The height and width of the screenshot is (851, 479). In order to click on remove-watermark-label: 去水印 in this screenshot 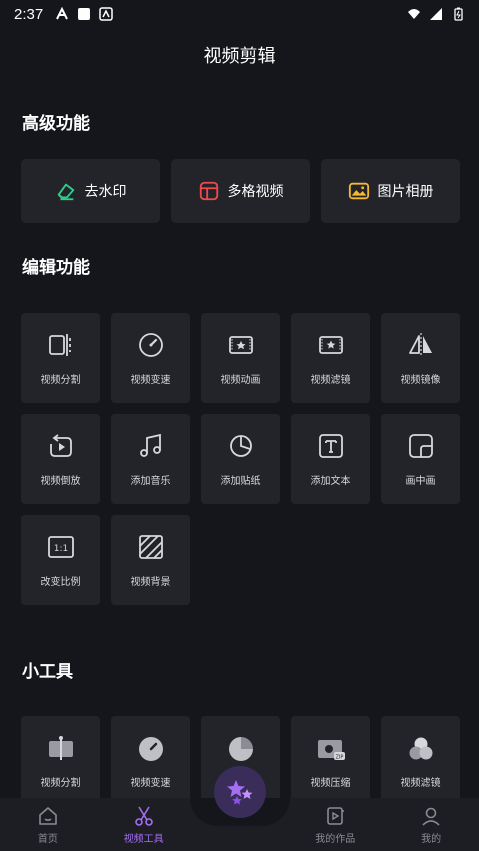, I will do `click(105, 192)`.